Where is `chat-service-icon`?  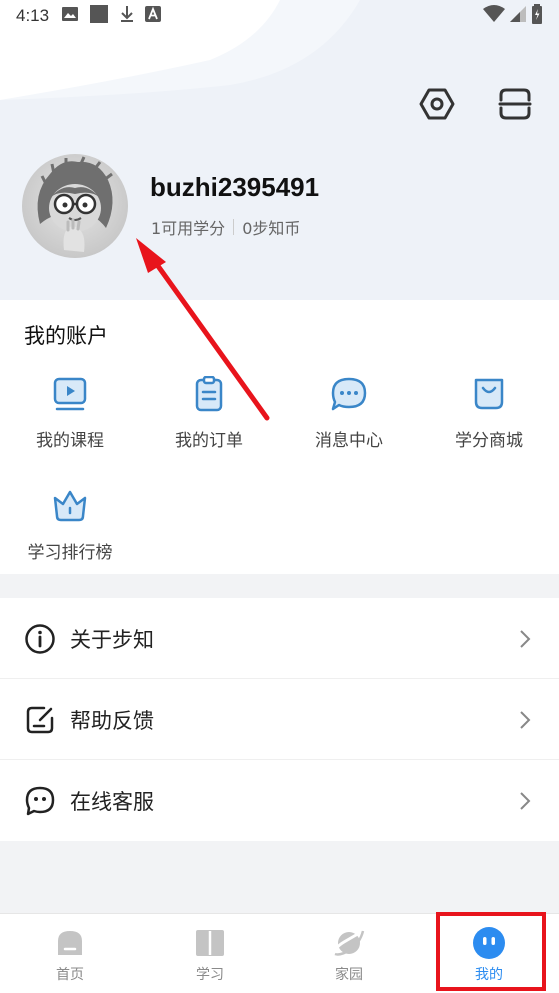
chat-service-icon is located at coordinates (40, 801).